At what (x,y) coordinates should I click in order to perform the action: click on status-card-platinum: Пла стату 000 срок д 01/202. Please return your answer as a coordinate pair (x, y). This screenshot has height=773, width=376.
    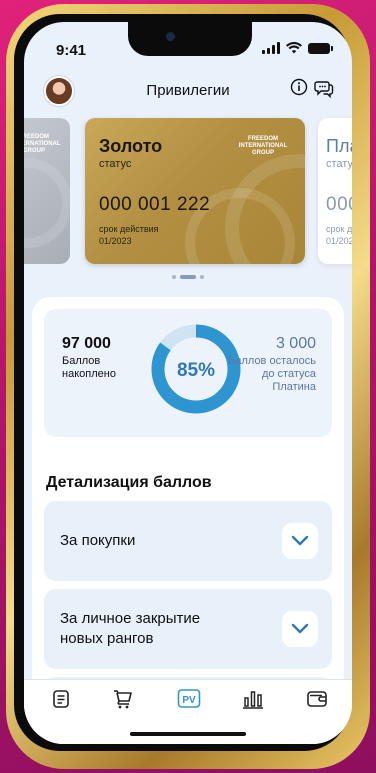
    Looking at the image, I should click on (335, 191).